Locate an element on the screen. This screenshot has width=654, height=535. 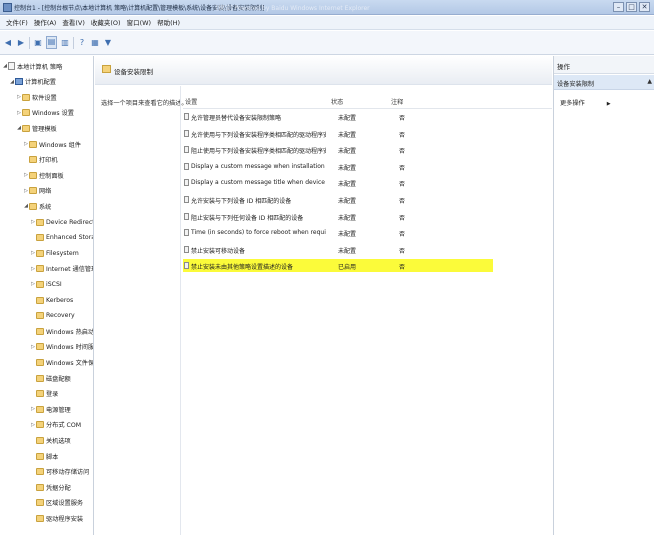
show-tree-icon: ▤ is located at coordinates (51, 42).